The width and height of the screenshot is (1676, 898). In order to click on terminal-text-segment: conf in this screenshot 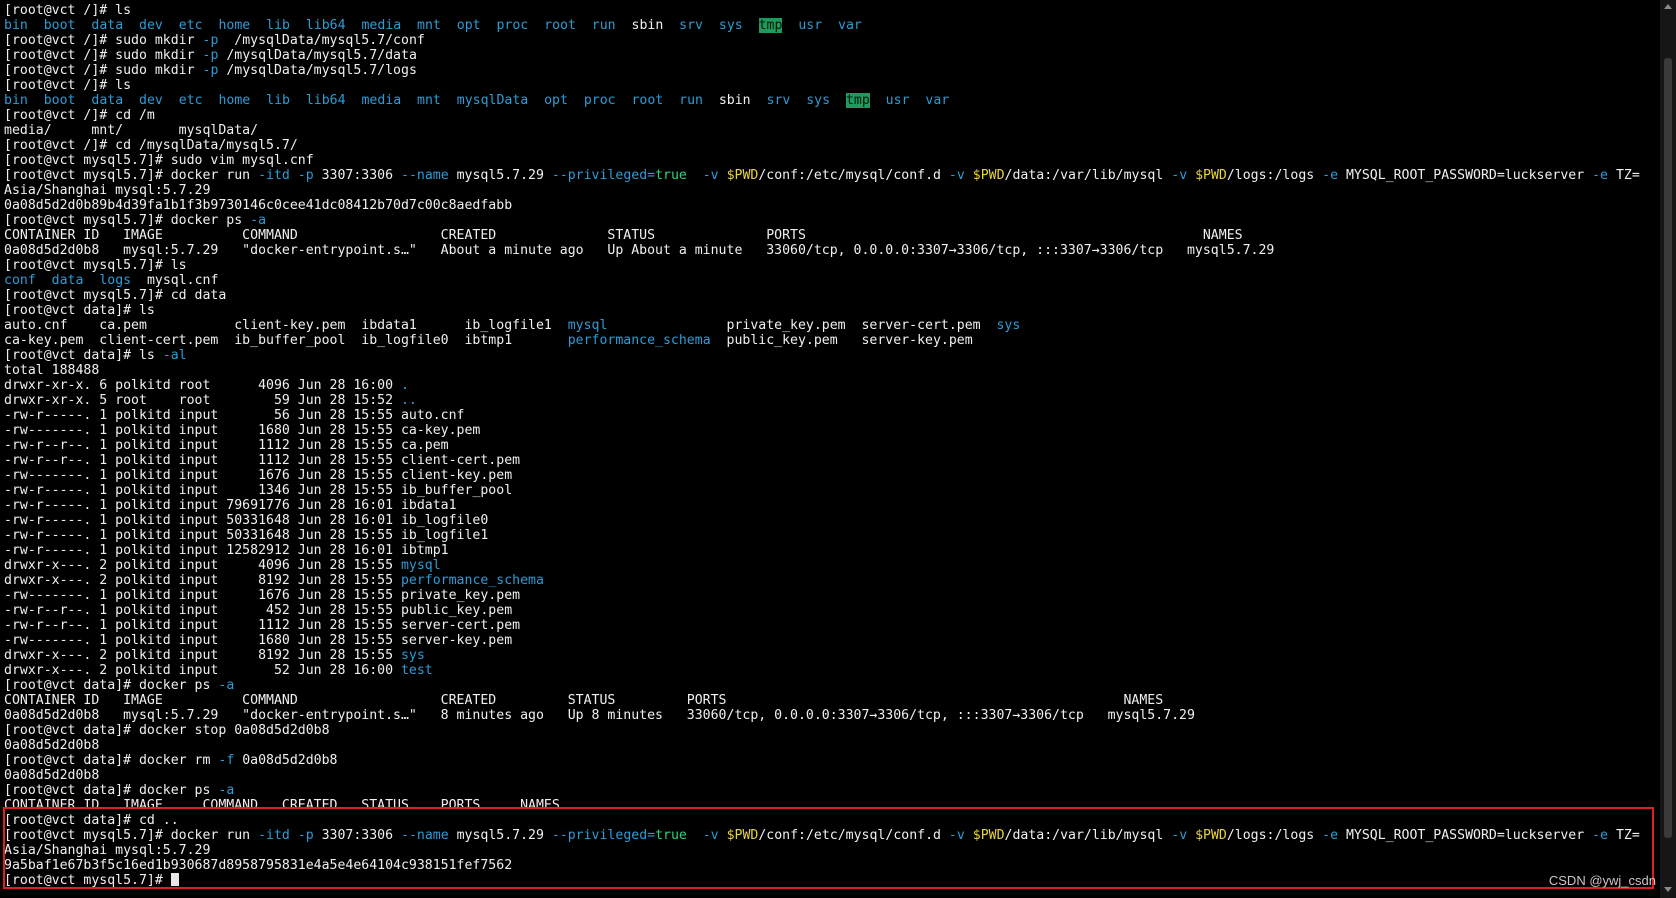, I will do `click(20, 280)`.